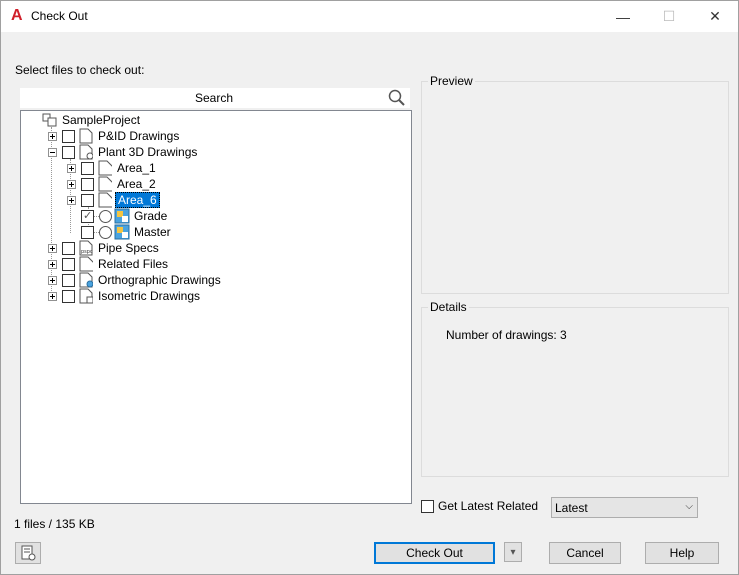 This screenshot has height=575, width=739. Describe the element at coordinates (513, 552) in the screenshot. I see `check-out-options-button: ▾` at that location.